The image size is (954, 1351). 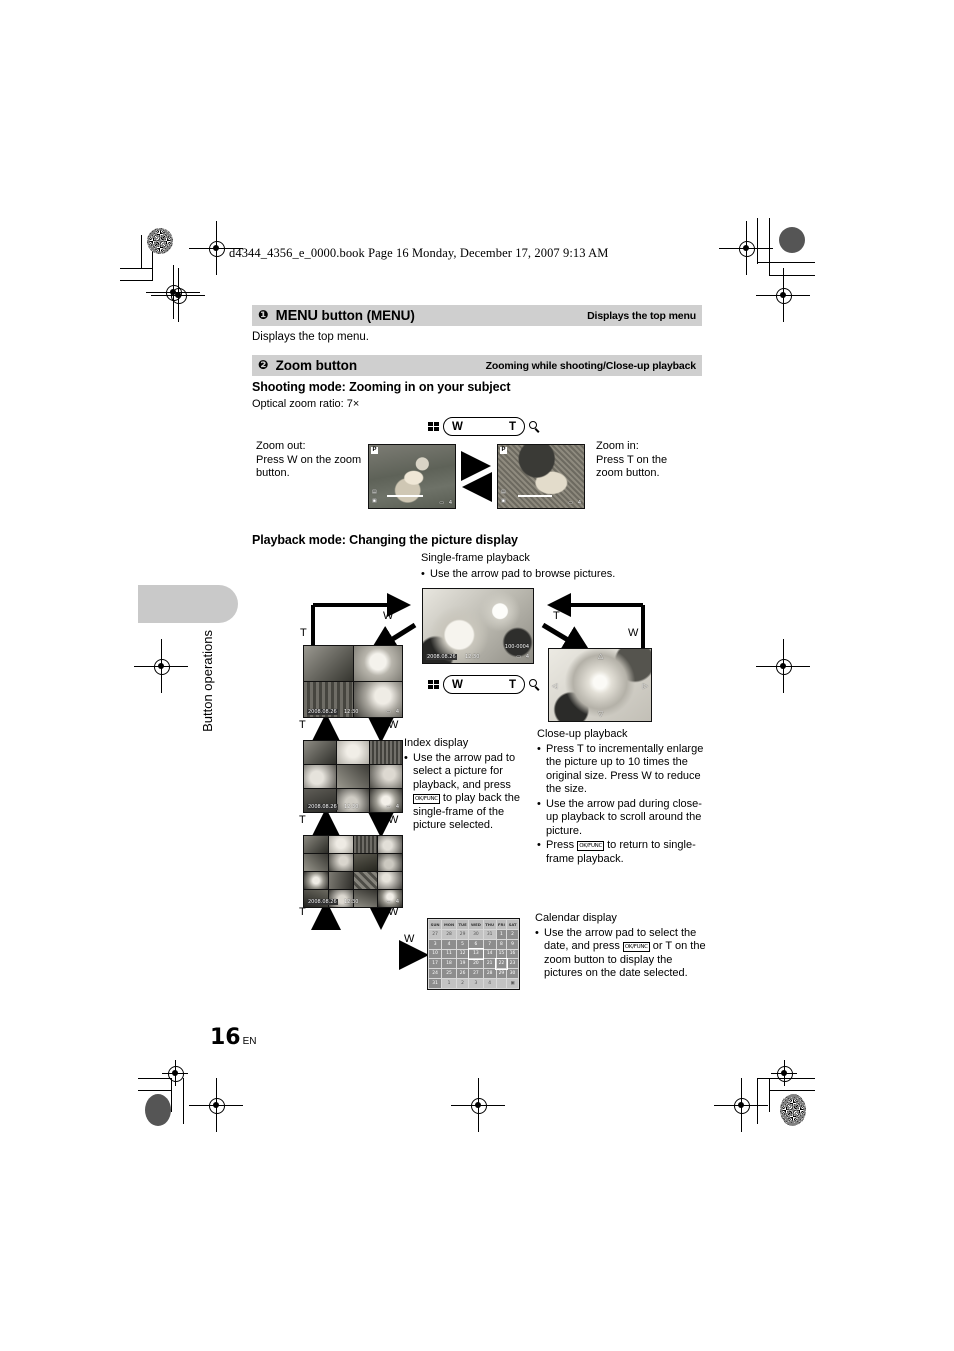 I want to click on calendar-row: 3 4 5 6 7 8 9, so click(x=473, y=944).